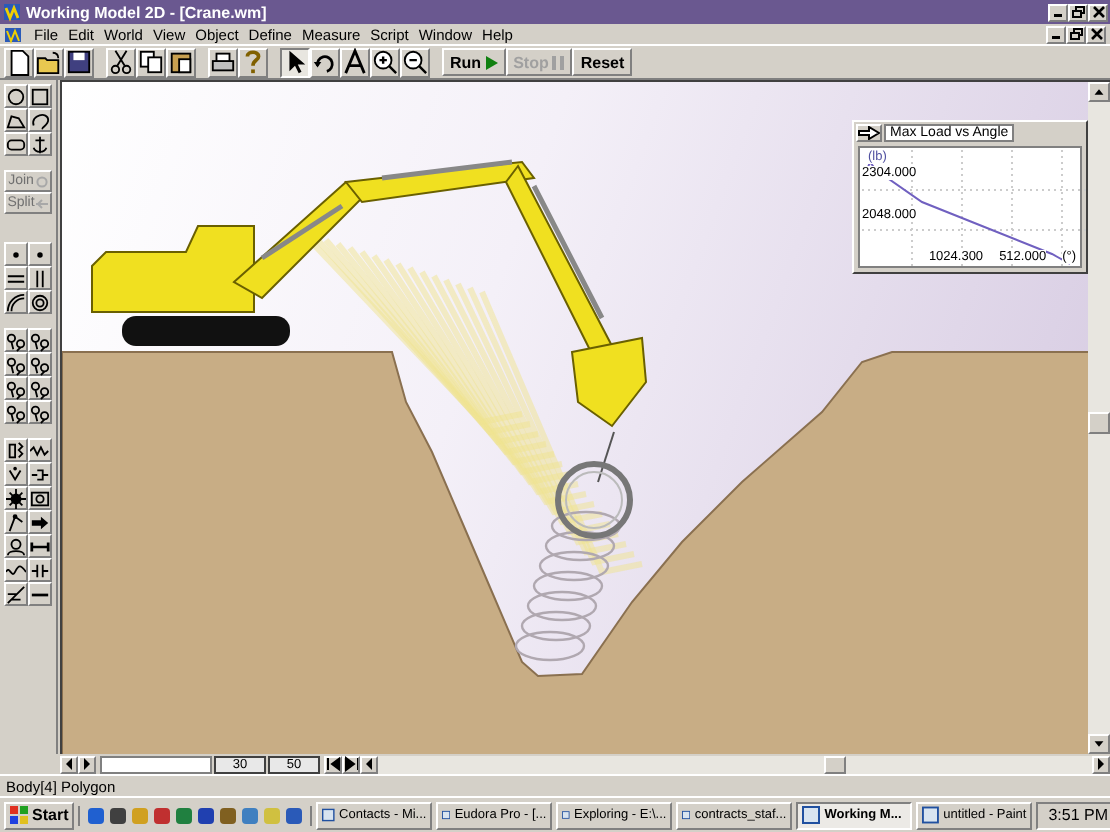 Image resolution: width=1110 pixels, height=832 pixels. Describe the element at coordinates (1099, 92) in the screenshot. I see `scroll-up-icon` at that location.